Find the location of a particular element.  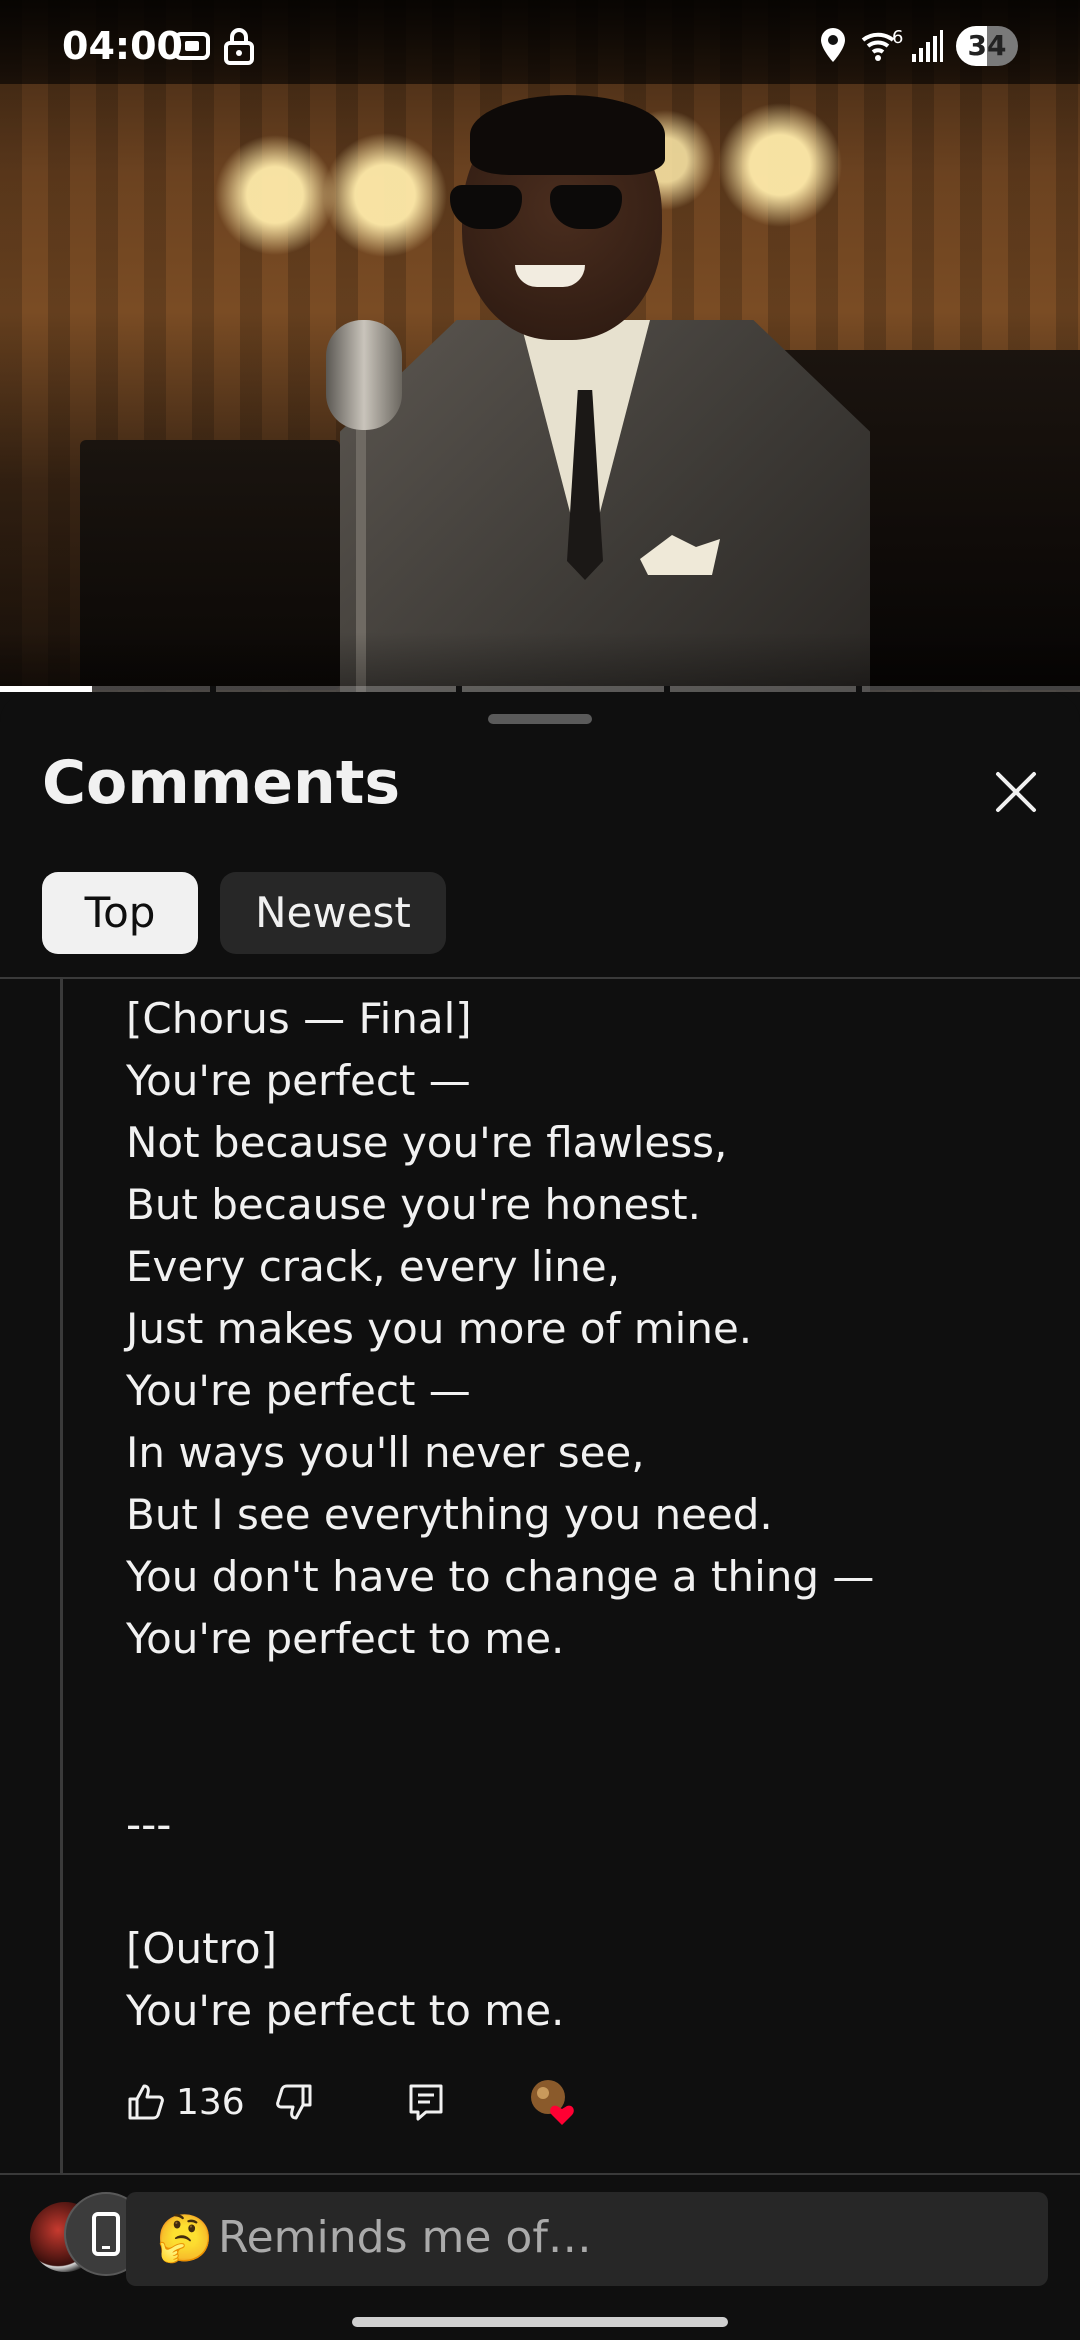

sheet-title: Comments is located at coordinates (221, 783).